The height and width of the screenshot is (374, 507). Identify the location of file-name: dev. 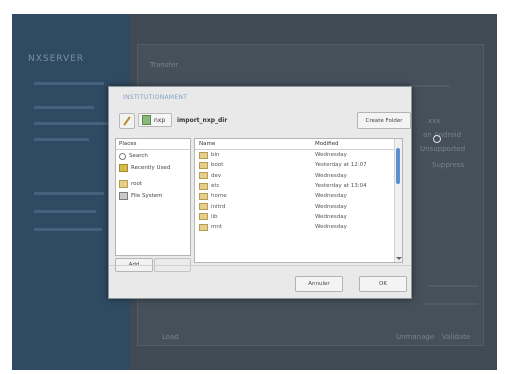
(216, 175).